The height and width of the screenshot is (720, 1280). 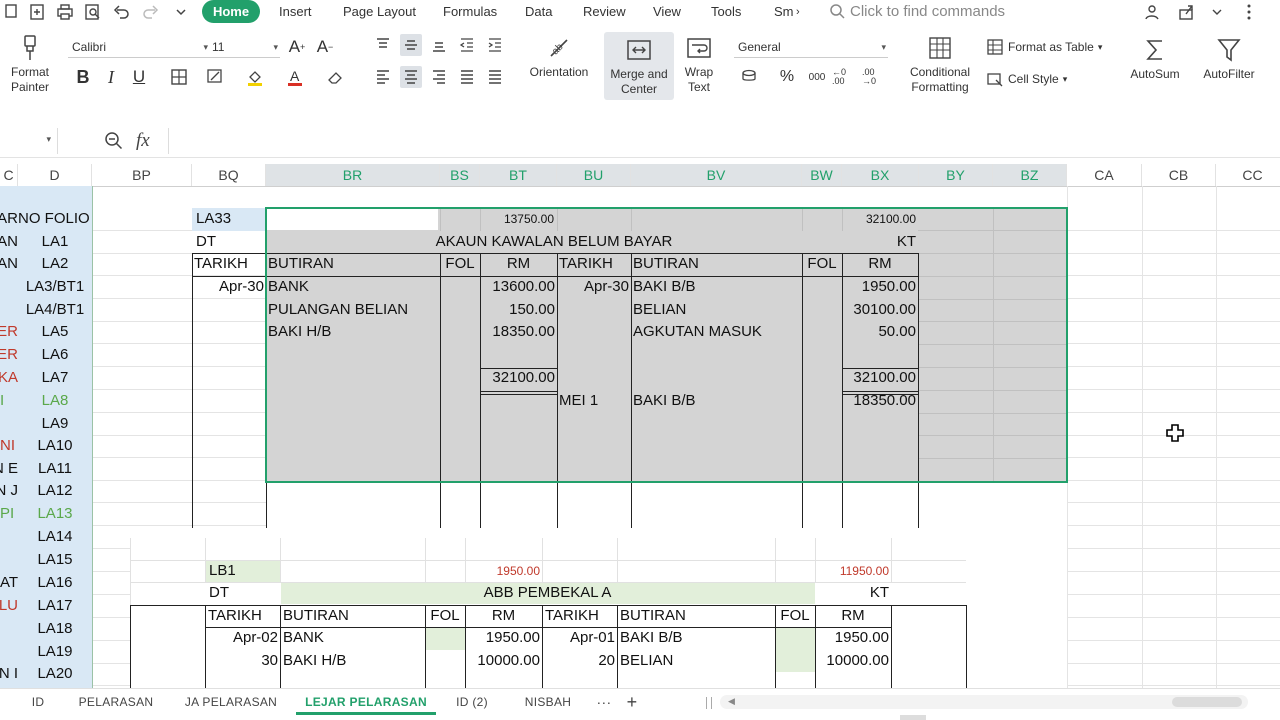 I want to click on column-header: BR, so click(x=353, y=175).